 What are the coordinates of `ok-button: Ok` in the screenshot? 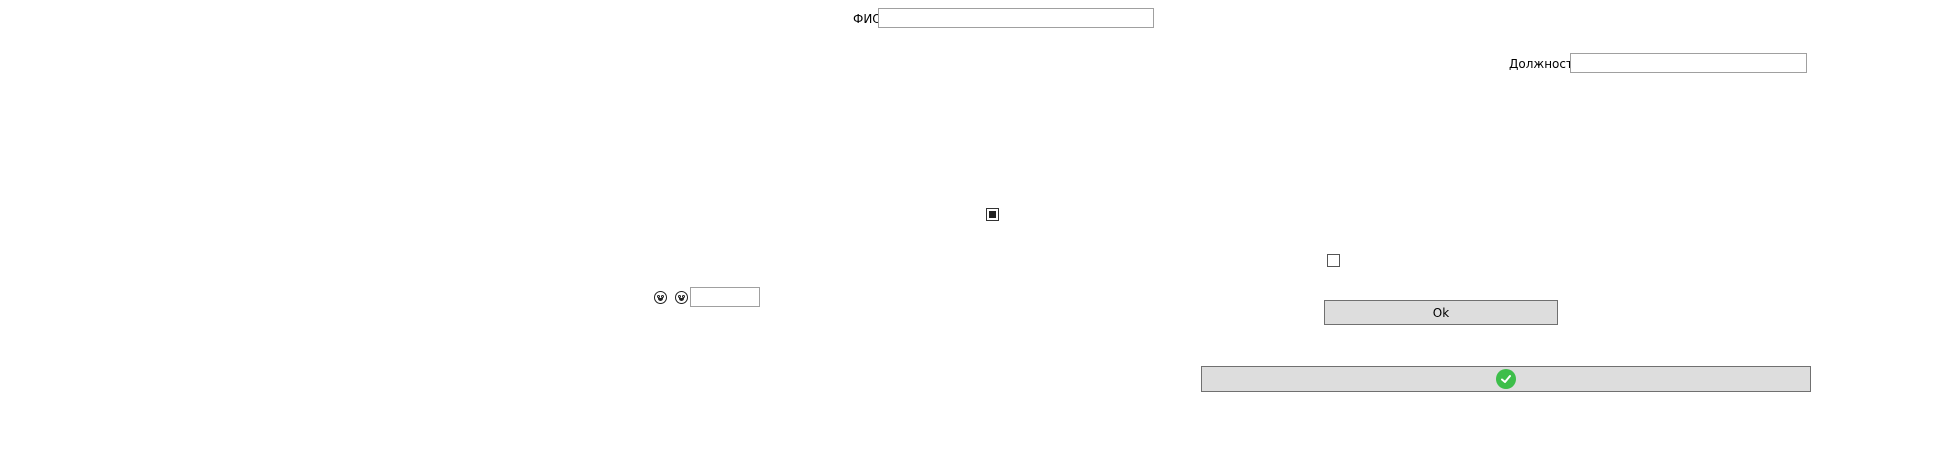 It's located at (1441, 312).